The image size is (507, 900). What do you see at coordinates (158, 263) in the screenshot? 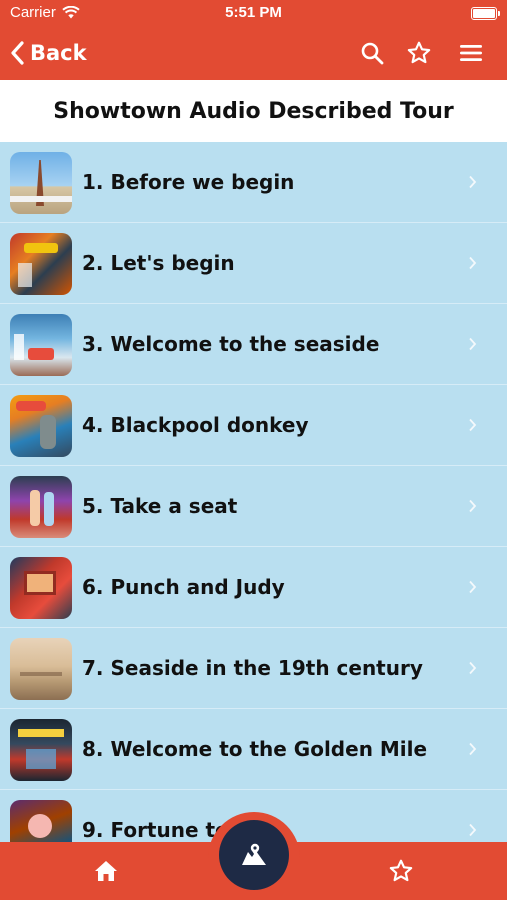
I see `tour-item-label: 2. Let's begin` at bounding box center [158, 263].